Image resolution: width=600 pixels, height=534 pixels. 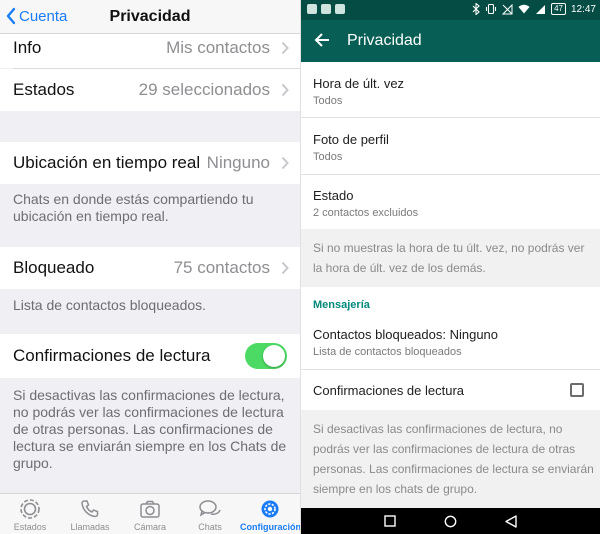 I want to click on page-title: Privacidad, so click(x=150, y=16).